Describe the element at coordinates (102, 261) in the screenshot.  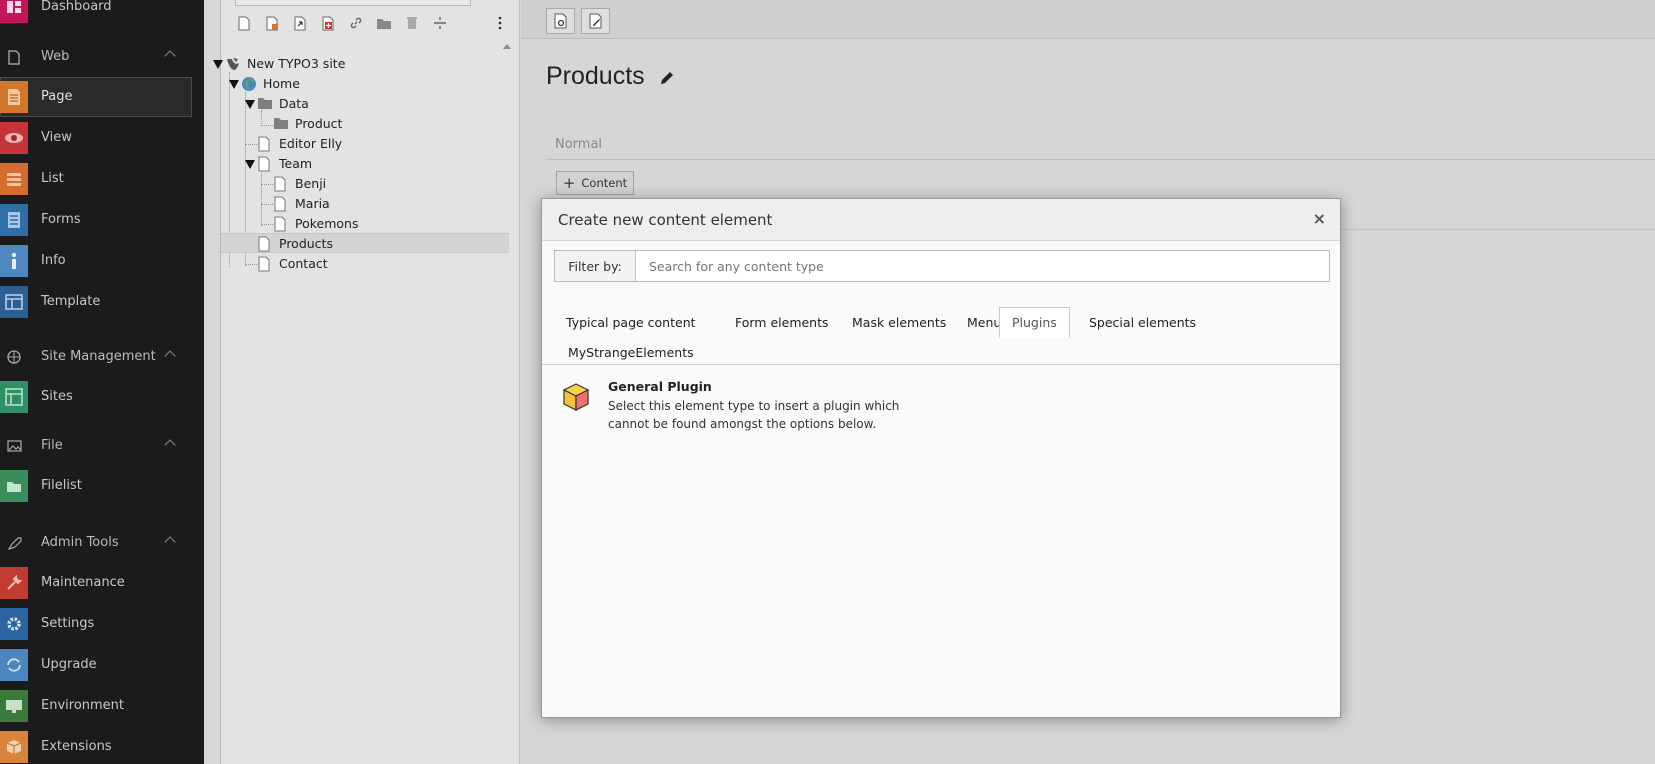
I see `menu-item-info: Info` at that location.